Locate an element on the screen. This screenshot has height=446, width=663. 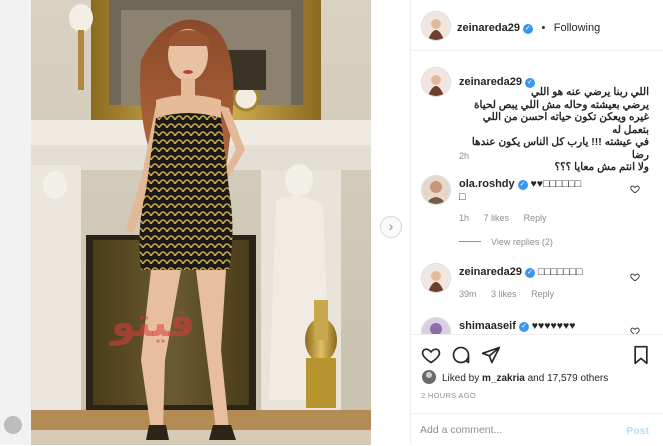
comment-time: 1h is located at coordinates (464, 218).